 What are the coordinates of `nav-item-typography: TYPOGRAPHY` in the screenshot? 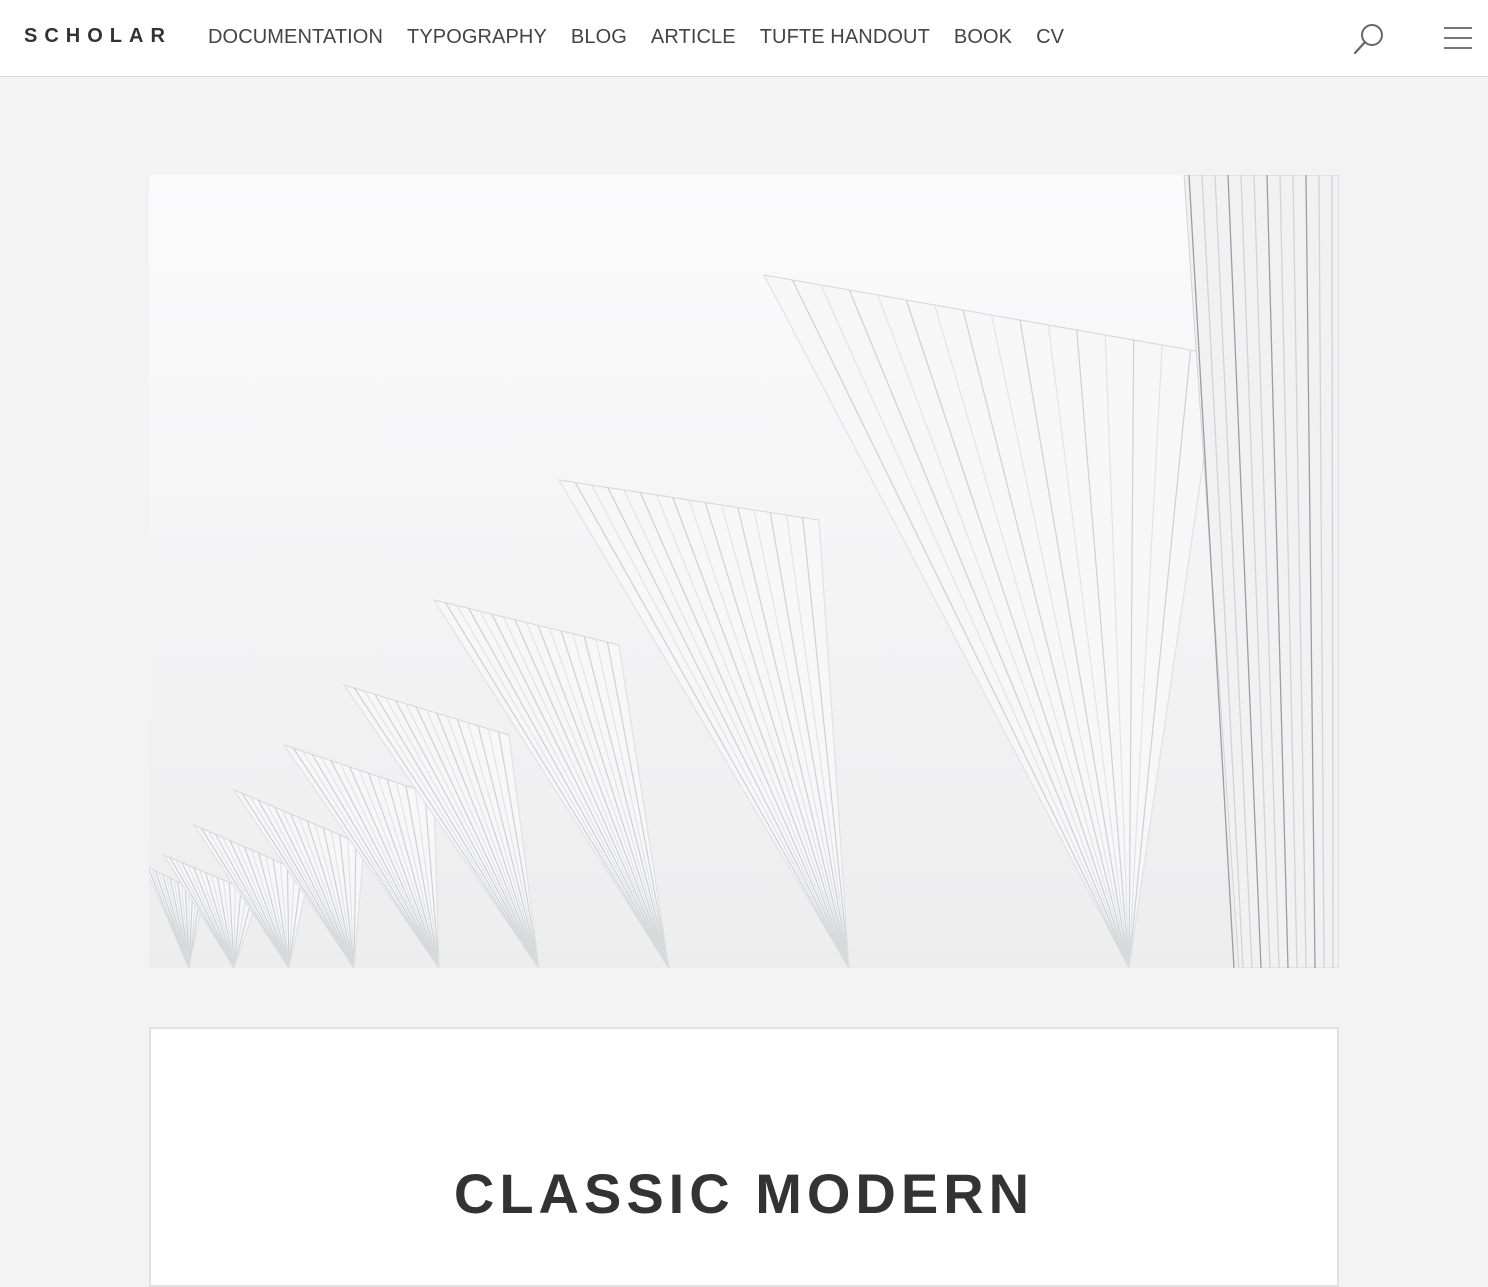 It's located at (477, 37).